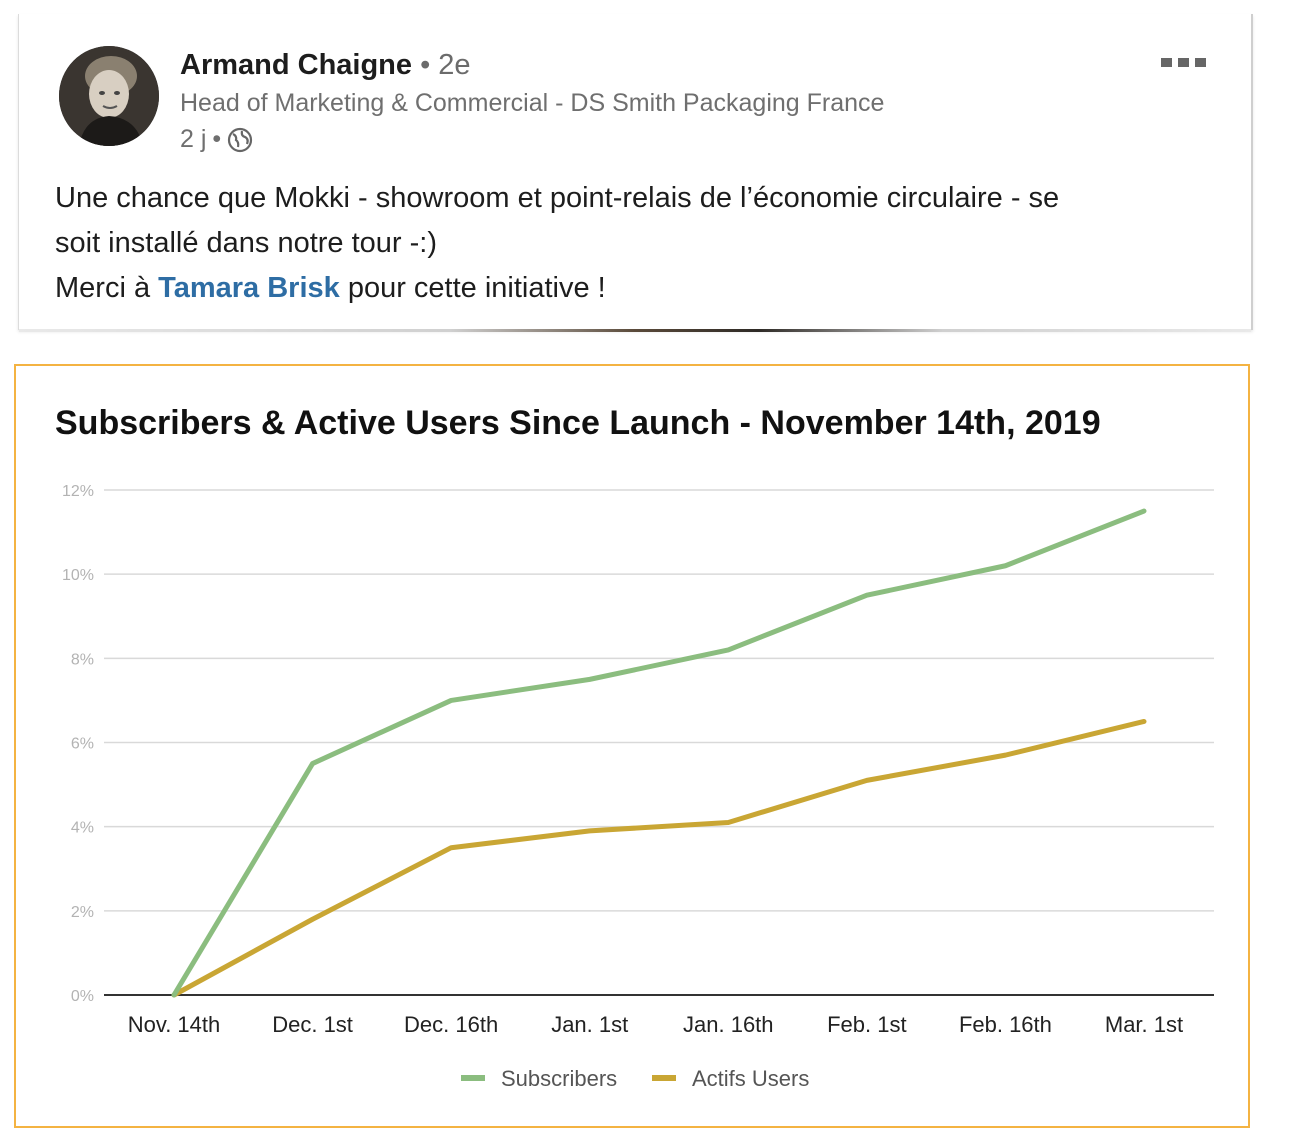 This screenshot has height=1144, width=1298. Describe the element at coordinates (296, 65) in the screenshot. I see `author-name-text: Armand Chaigne` at that location.